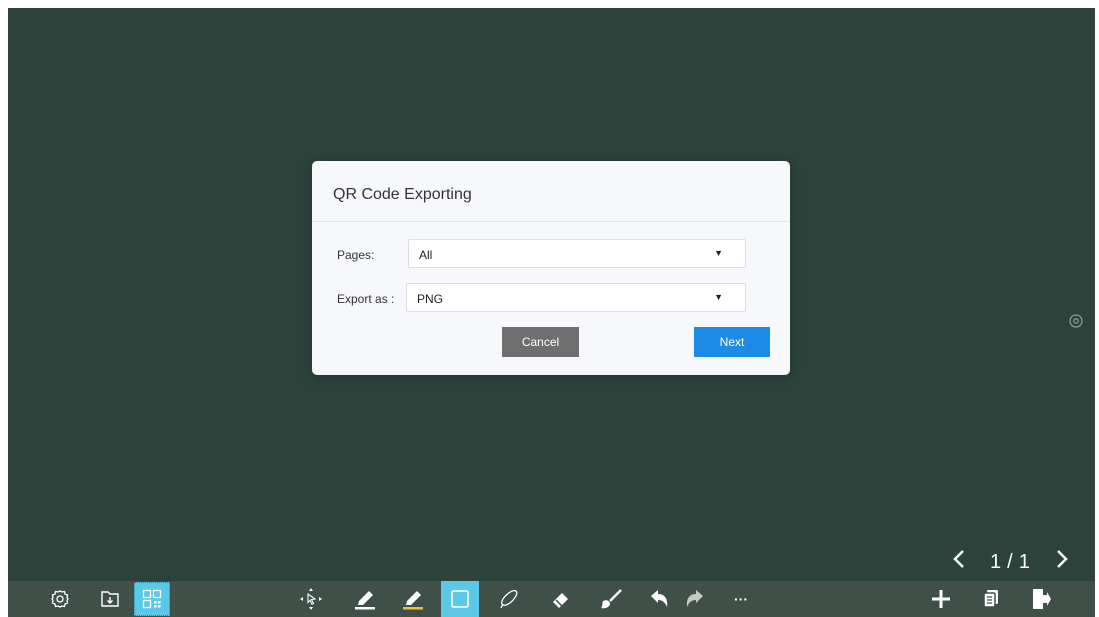 This screenshot has height=617, width=1099. I want to click on cancel-button: Cancel, so click(540, 342).